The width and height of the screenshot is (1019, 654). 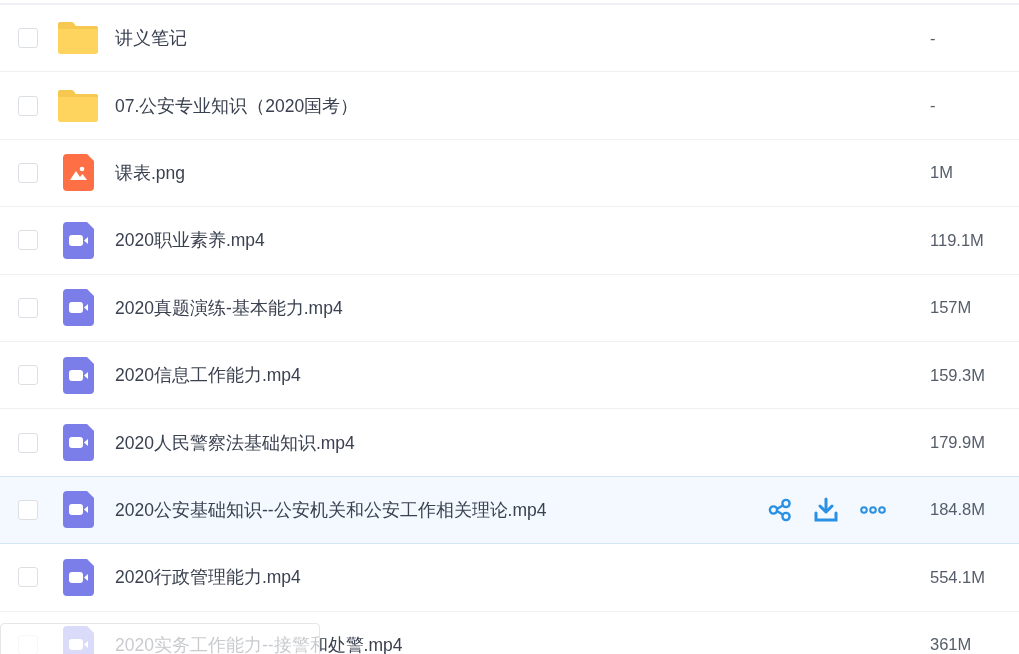 I want to click on file-size: 159.3M, so click(x=958, y=375).